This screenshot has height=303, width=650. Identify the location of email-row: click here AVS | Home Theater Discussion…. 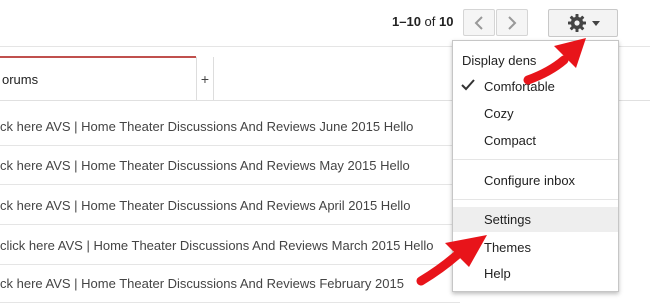
(230, 246).